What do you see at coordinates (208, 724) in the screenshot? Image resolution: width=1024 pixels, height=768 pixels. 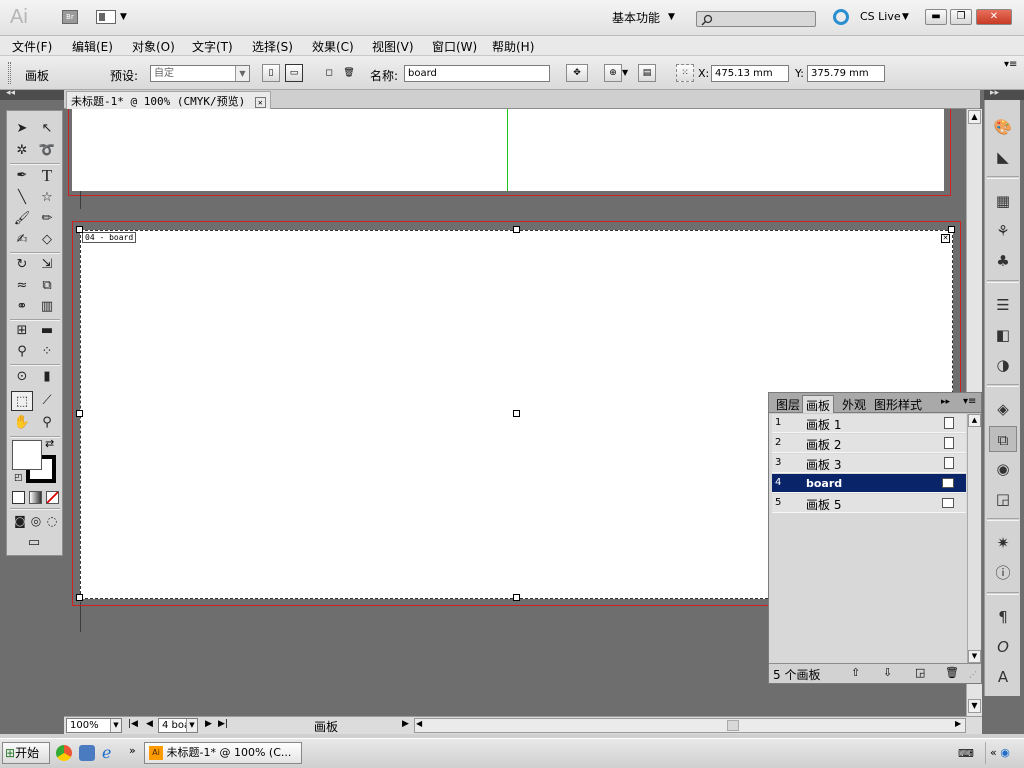 I see `next-artboard-icon: ▶` at bounding box center [208, 724].